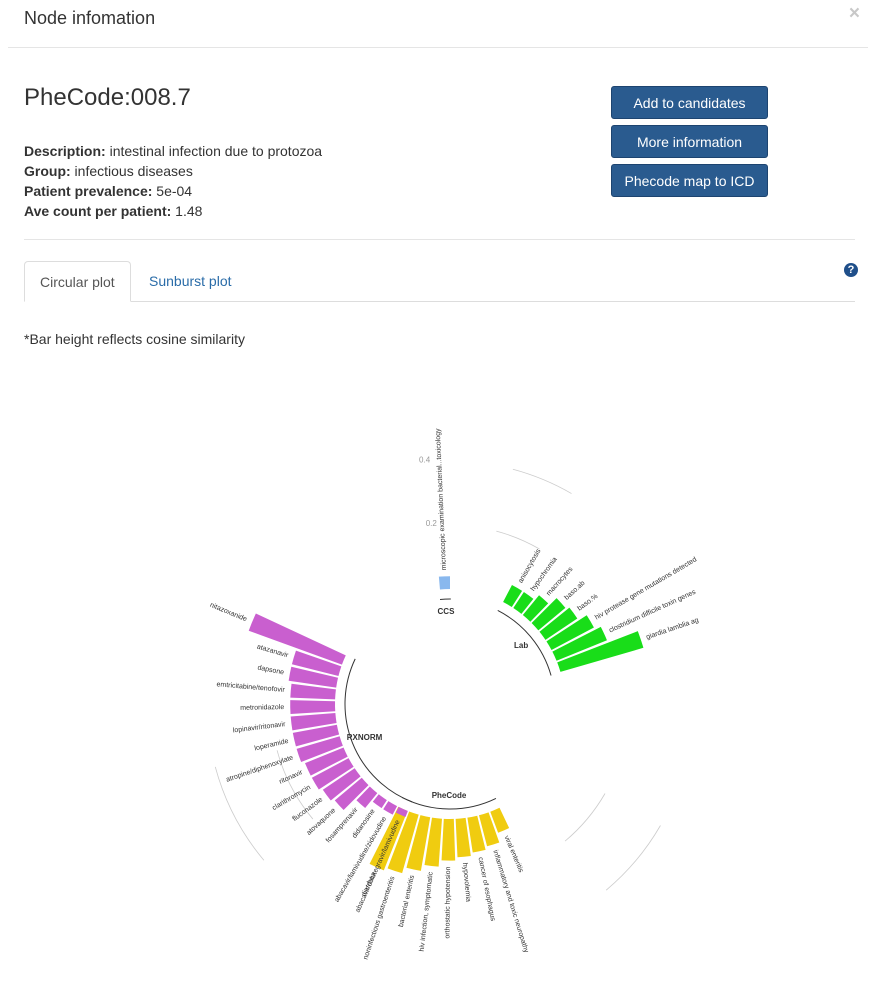 The height and width of the screenshot is (985, 876). I want to click on divider, so click(439, 239).